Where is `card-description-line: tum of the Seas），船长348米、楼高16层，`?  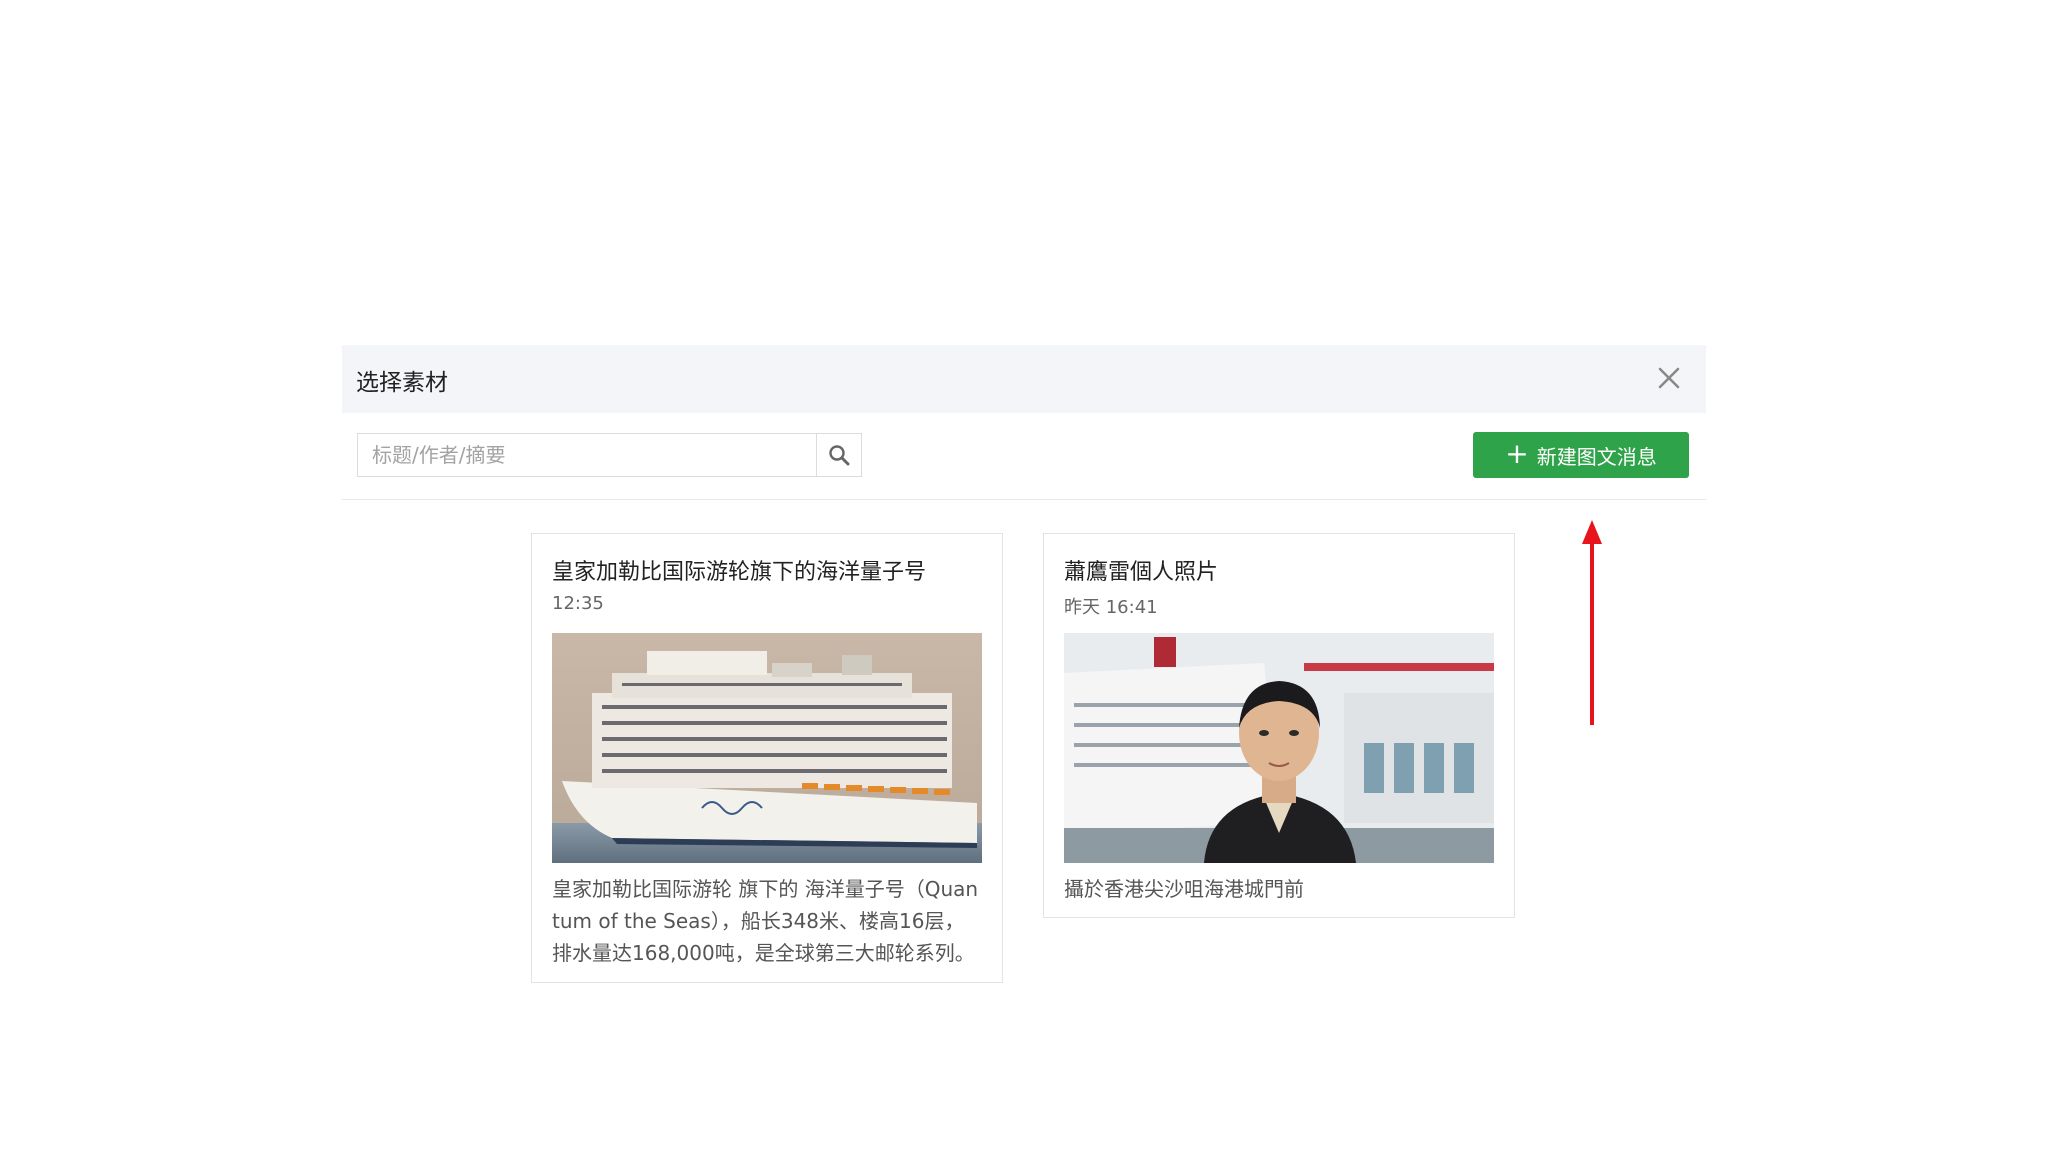 card-description-line: tum of the Seas），船长348米、楼高16层， is located at coordinates (758, 921).